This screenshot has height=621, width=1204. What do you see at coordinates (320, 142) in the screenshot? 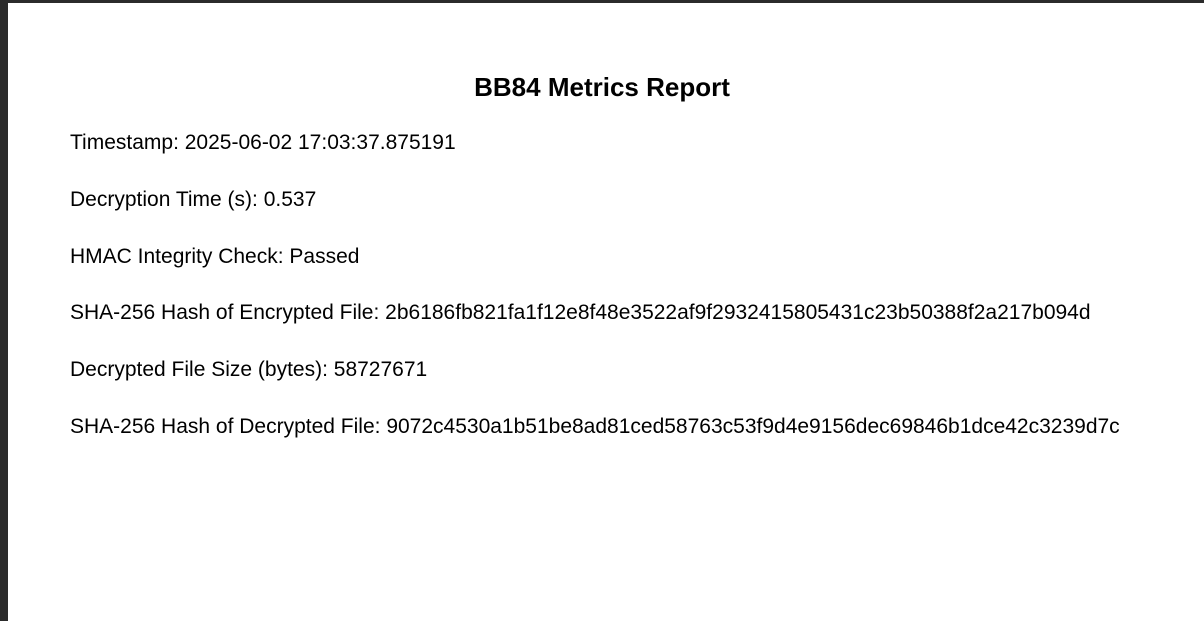
I see `timestamp-value: 2025-06-02 17:03:37.875191` at bounding box center [320, 142].